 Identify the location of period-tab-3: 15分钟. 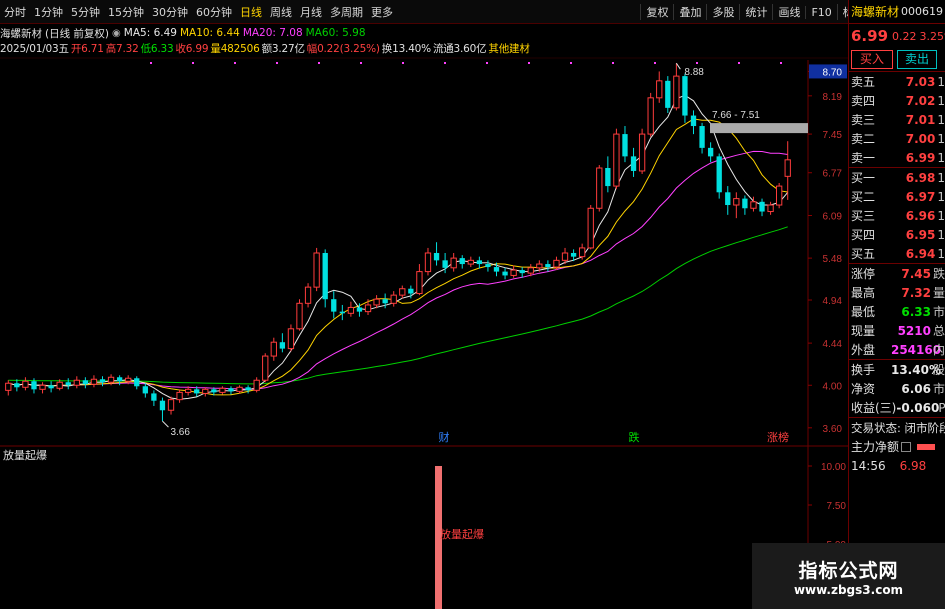
(126, 12).